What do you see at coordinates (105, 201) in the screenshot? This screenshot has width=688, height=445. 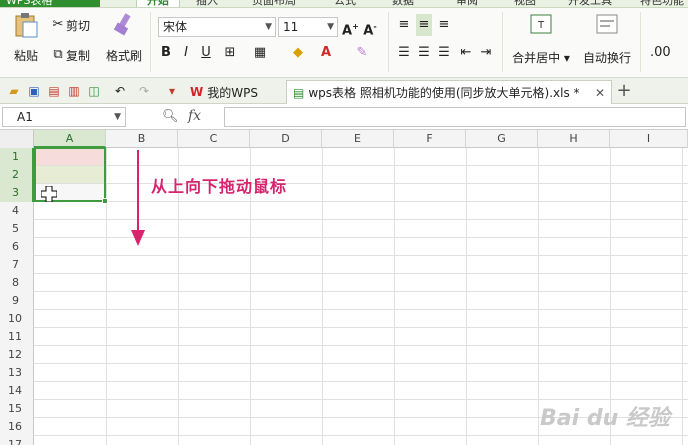 I see `fill-handle` at bounding box center [105, 201].